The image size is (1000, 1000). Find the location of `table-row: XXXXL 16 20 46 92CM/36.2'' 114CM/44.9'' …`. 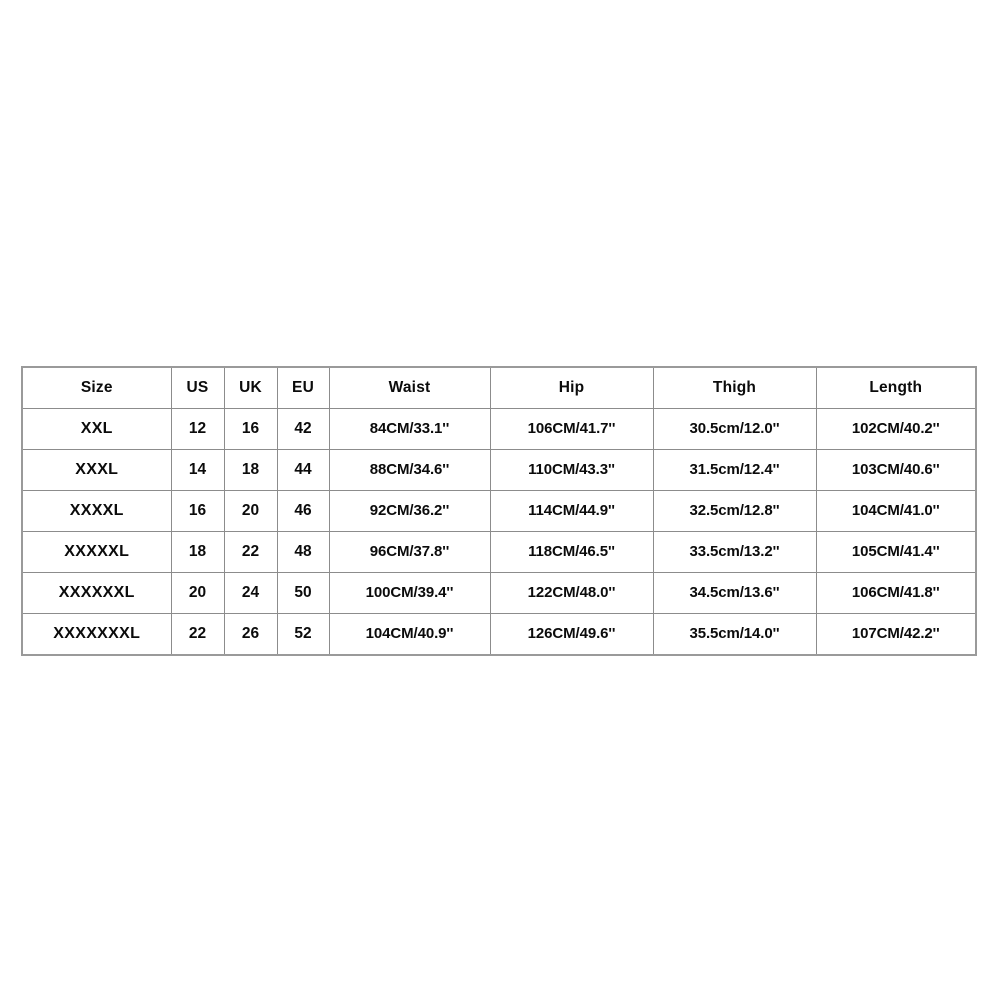

table-row: XXXXL 16 20 46 92CM/36.2'' 114CM/44.9'' … is located at coordinates (499, 511).